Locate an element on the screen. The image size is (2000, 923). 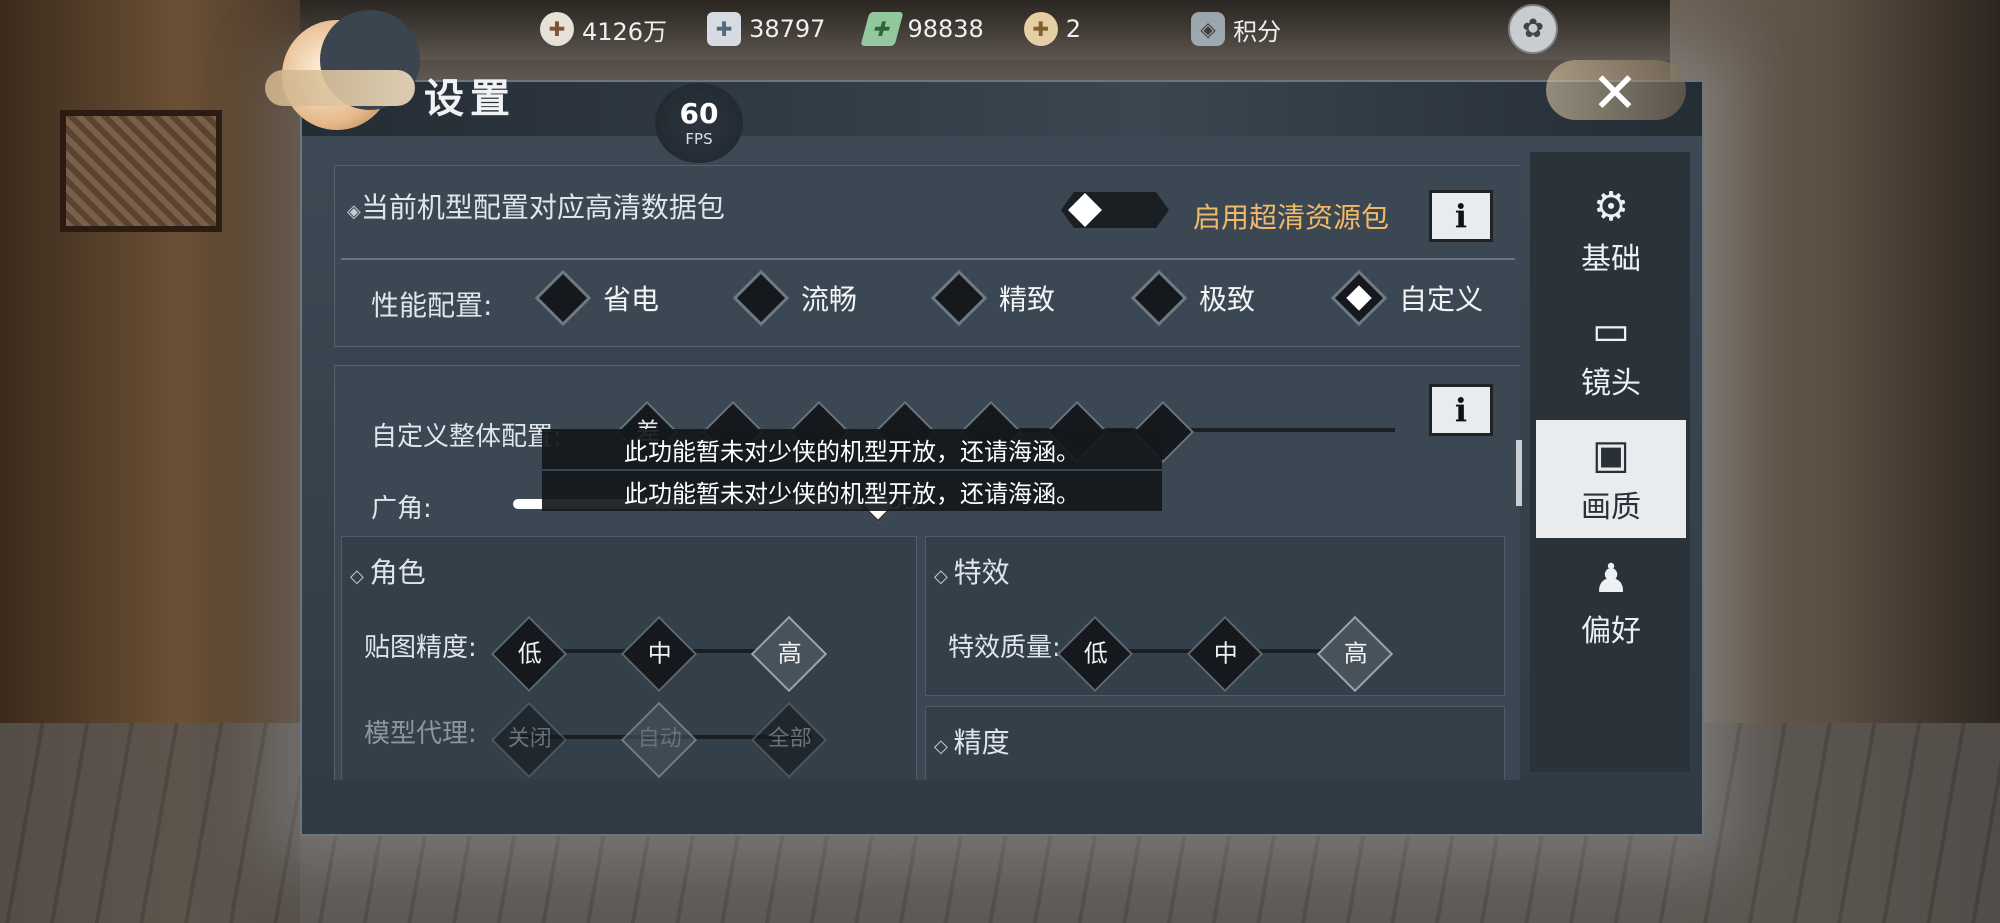
texture-high-option: 高 is located at coordinates (789, 654).